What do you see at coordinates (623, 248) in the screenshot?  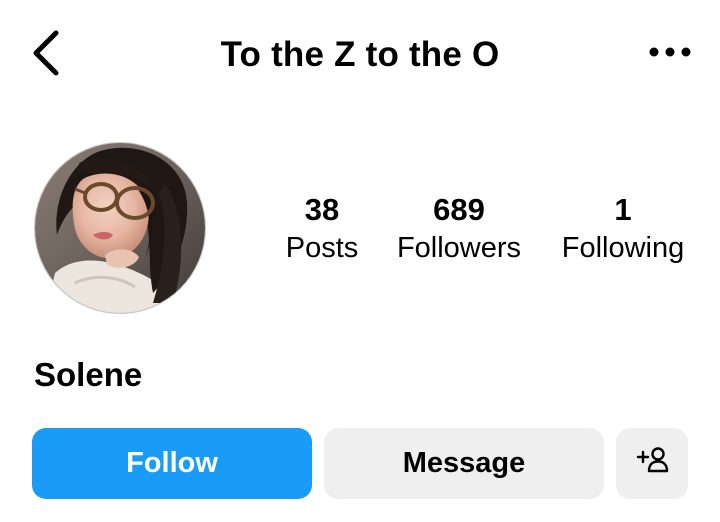 I see `following-label: Following` at bounding box center [623, 248].